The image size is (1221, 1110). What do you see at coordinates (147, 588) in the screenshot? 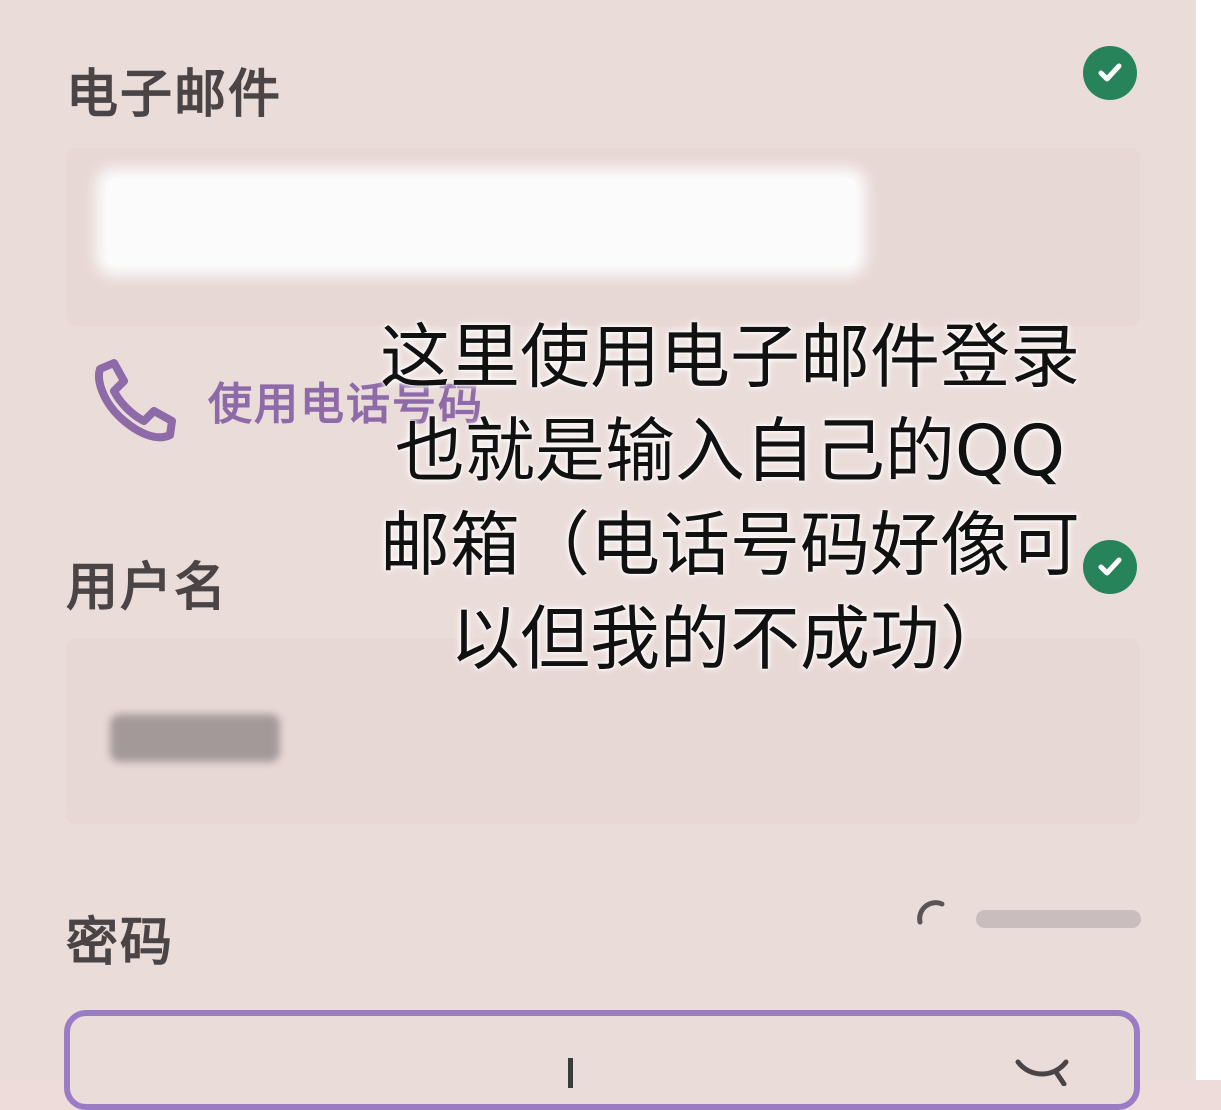
I see `username-label: 用户名` at bounding box center [147, 588].